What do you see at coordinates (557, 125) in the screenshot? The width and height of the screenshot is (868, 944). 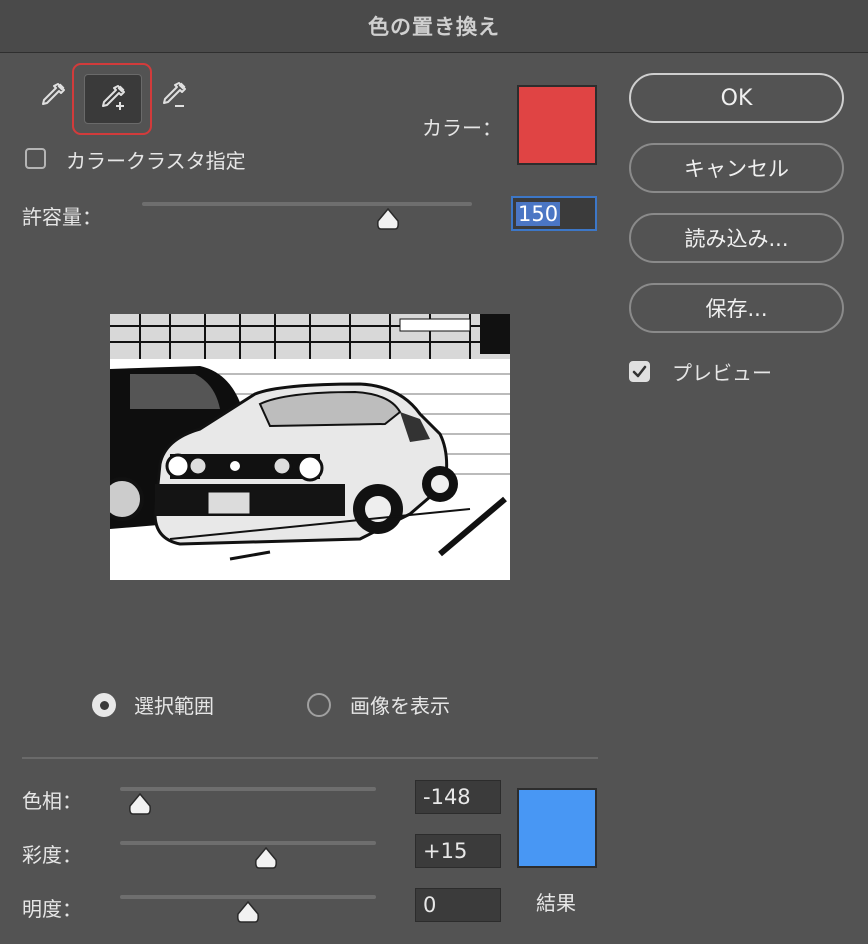 I see `color-swatch` at bounding box center [557, 125].